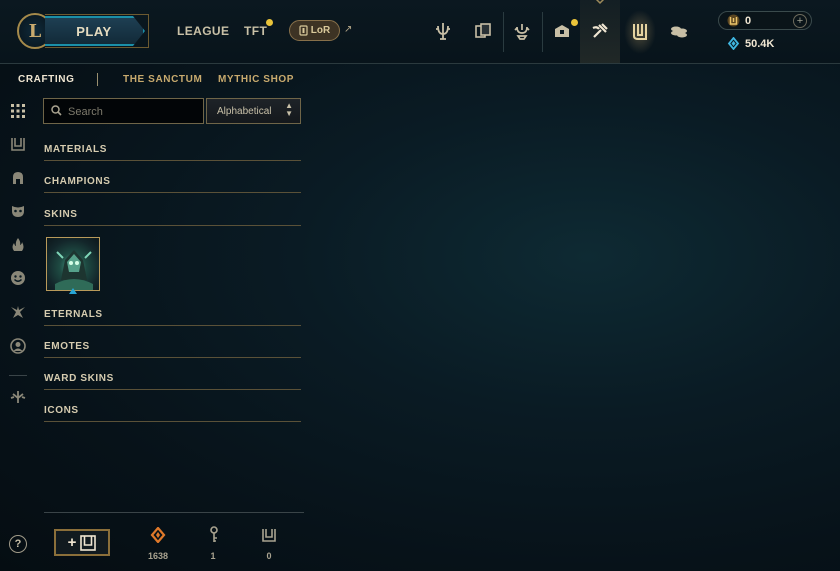 The width and height of the screenshot is (840, 571). I want to click on external-link-icon: ↗, so click(348, 29).